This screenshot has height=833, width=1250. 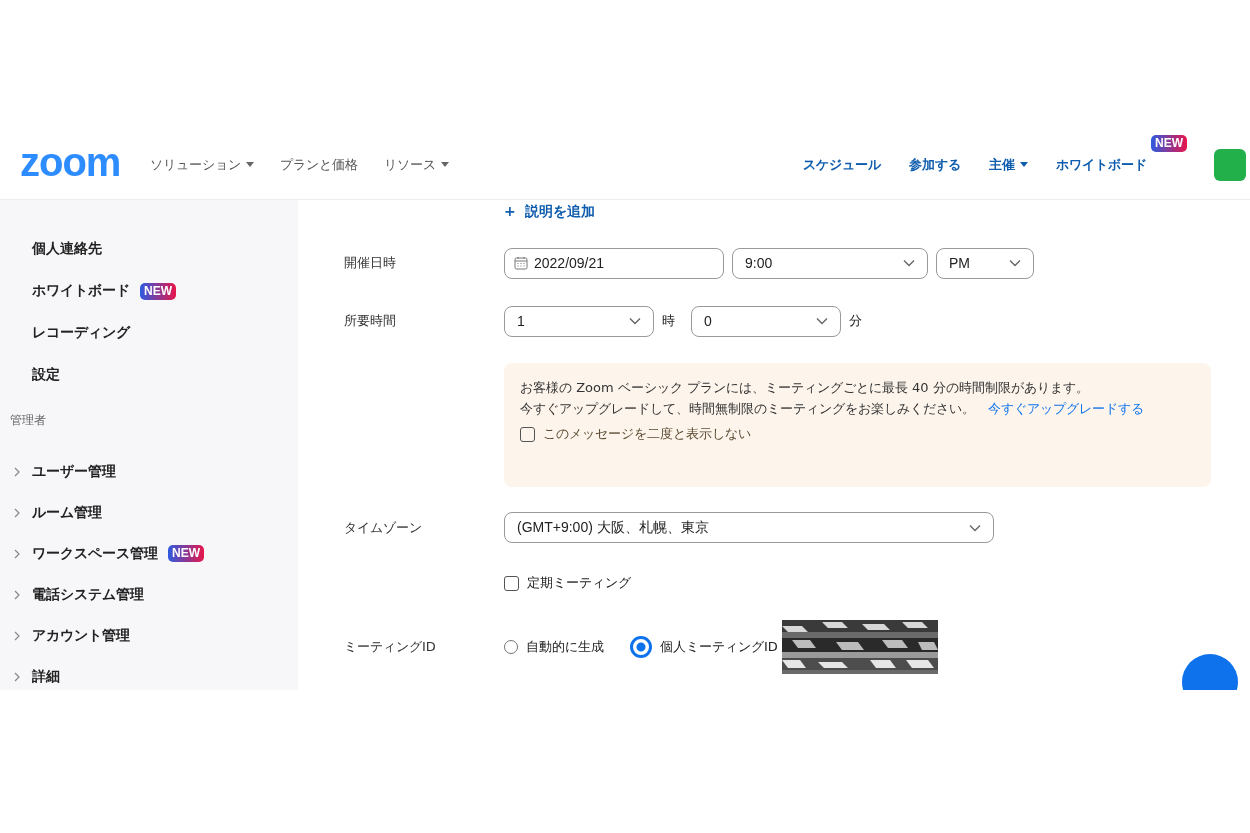 I want to click on timezone-dropdown: (GMT+9:00) 大阪、札幌、東京, so click(x=749, y=527).